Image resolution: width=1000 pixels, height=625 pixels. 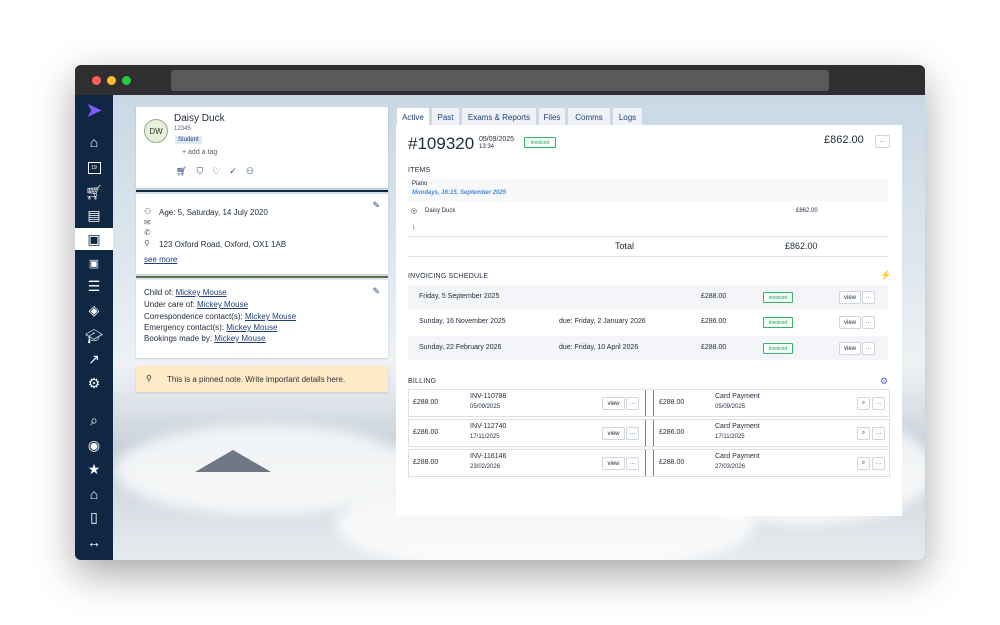 I want to click on heartbeat-icon: ♡, so click(x=216, y=171).